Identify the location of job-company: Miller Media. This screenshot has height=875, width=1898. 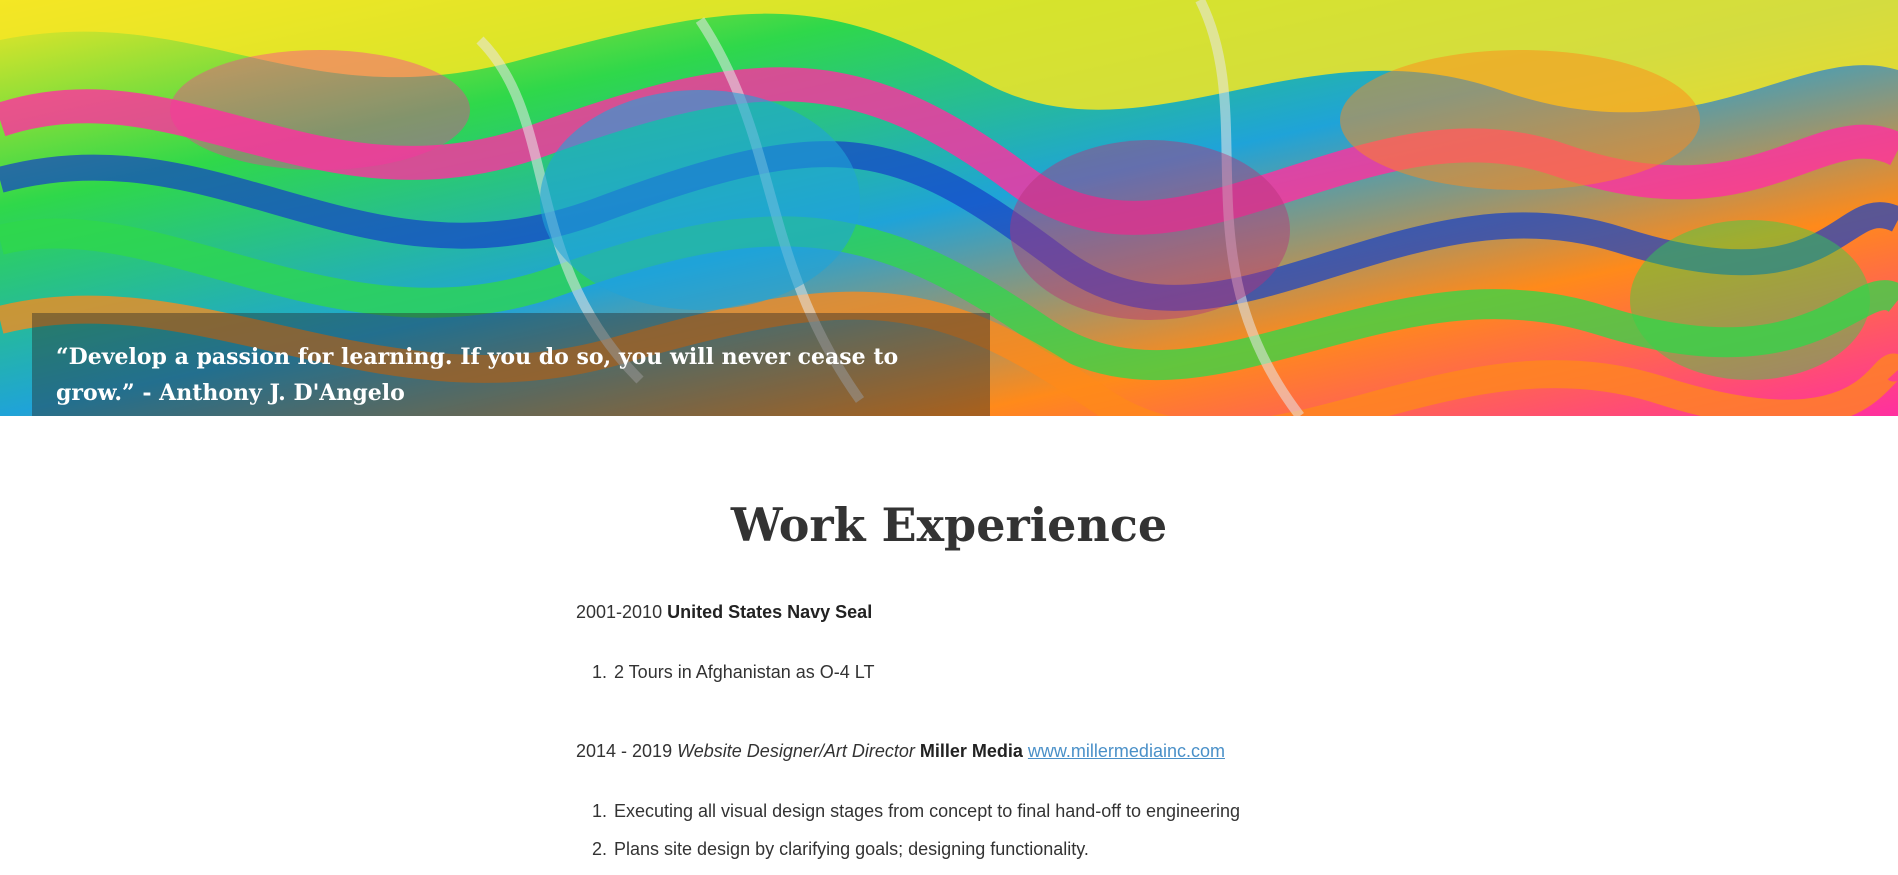
(971, 751).